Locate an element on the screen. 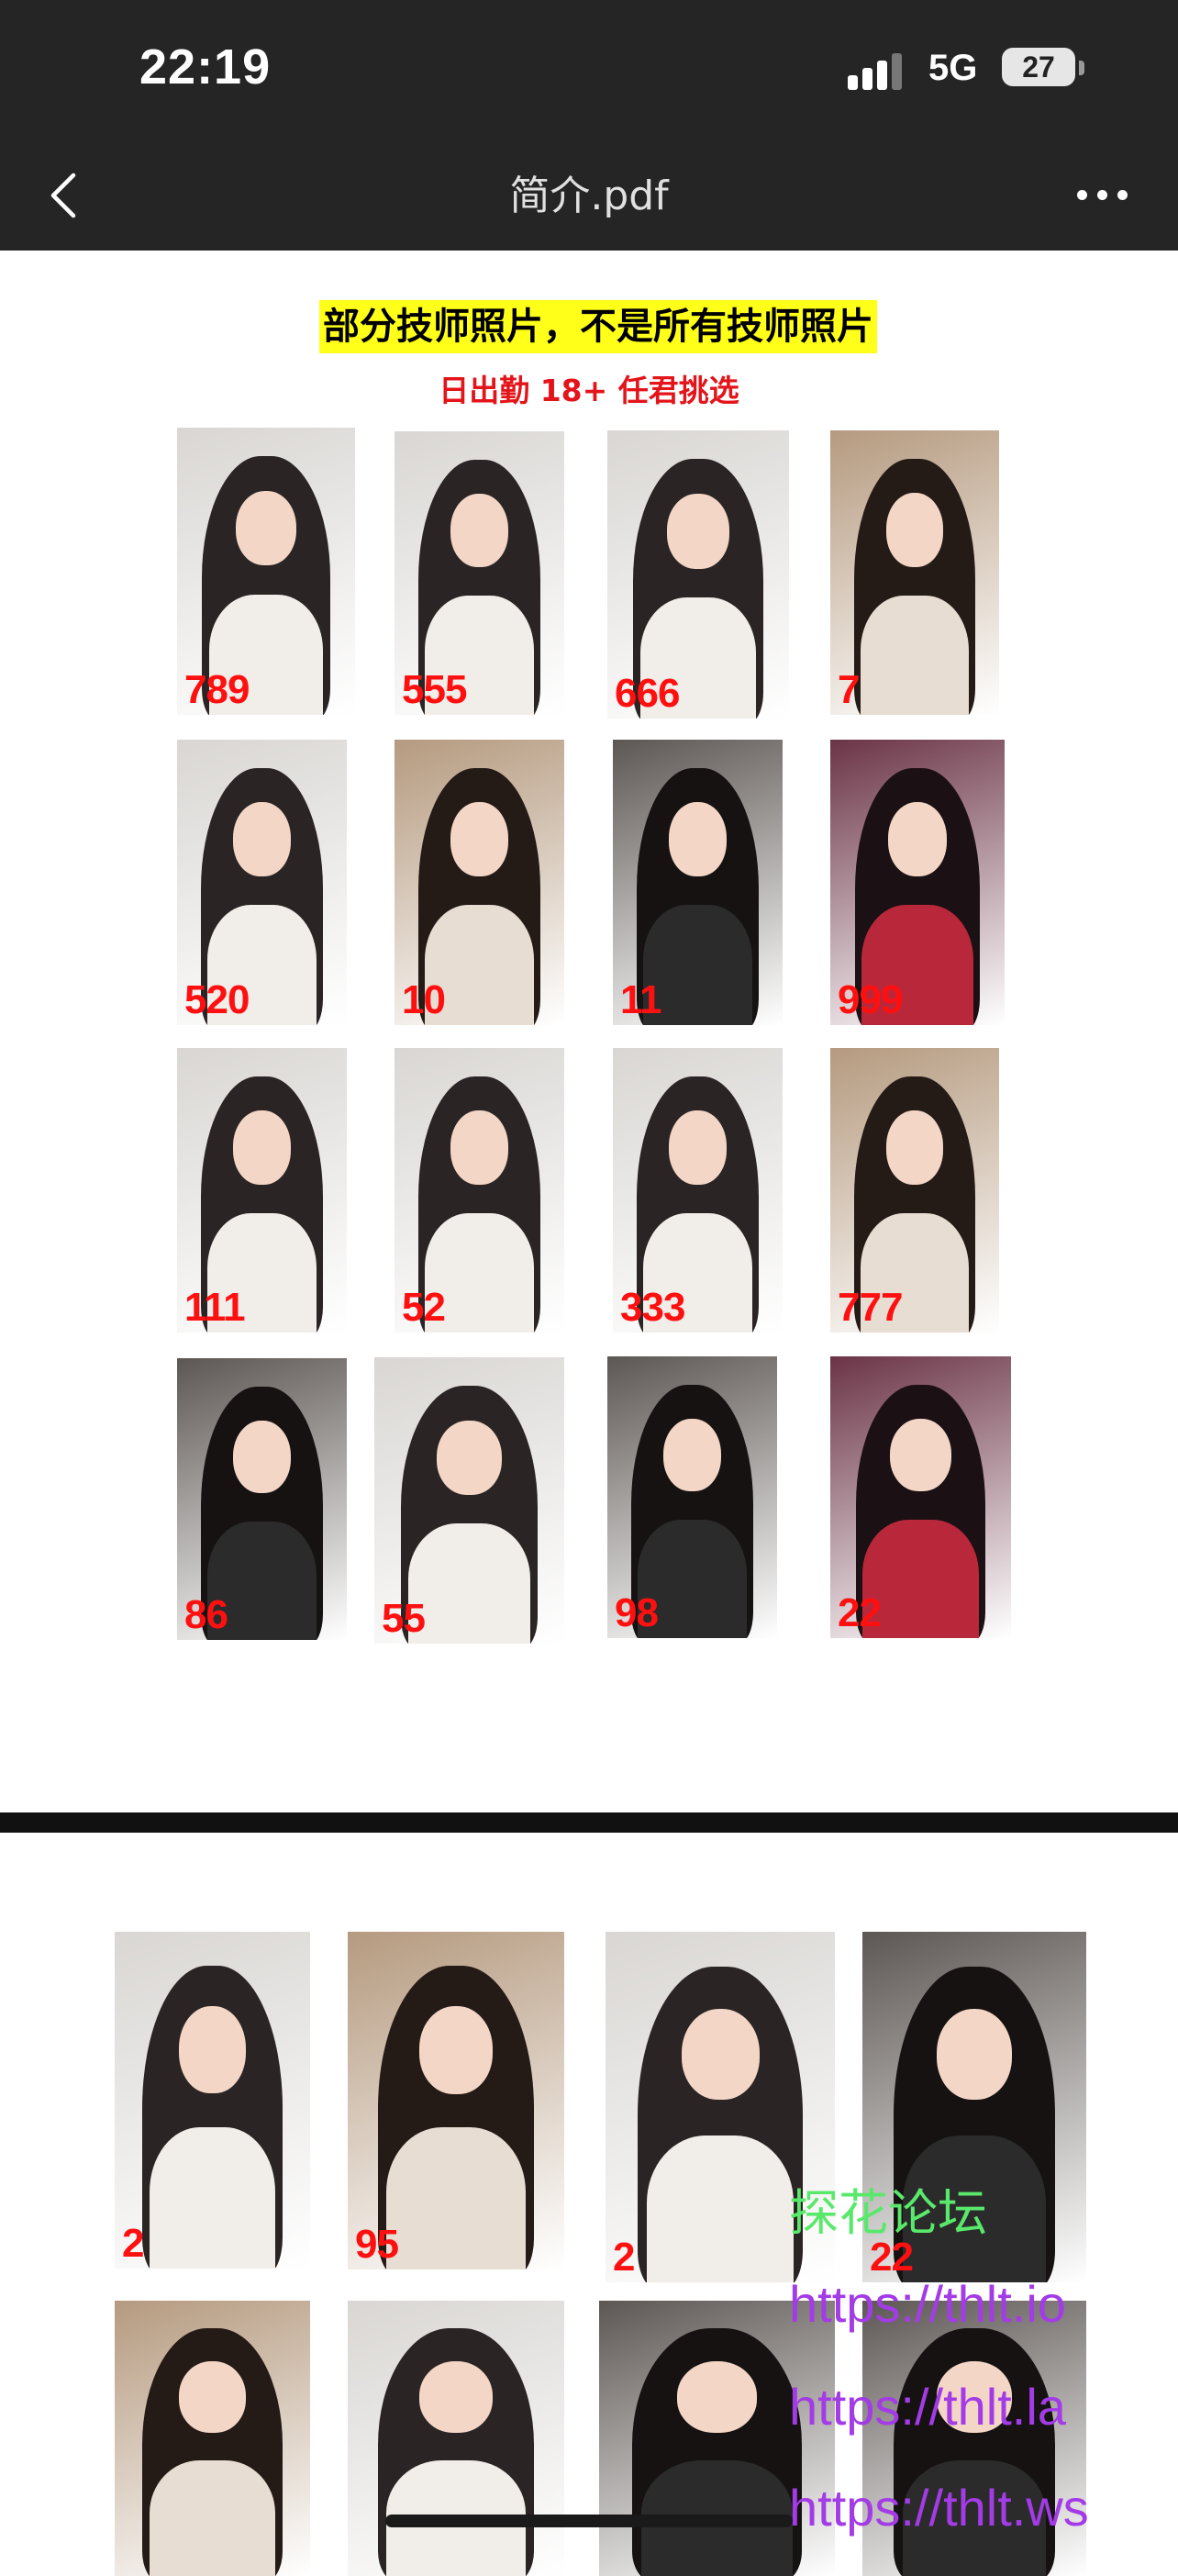  photo-number: 111 is located at coordinates (215, 1307).